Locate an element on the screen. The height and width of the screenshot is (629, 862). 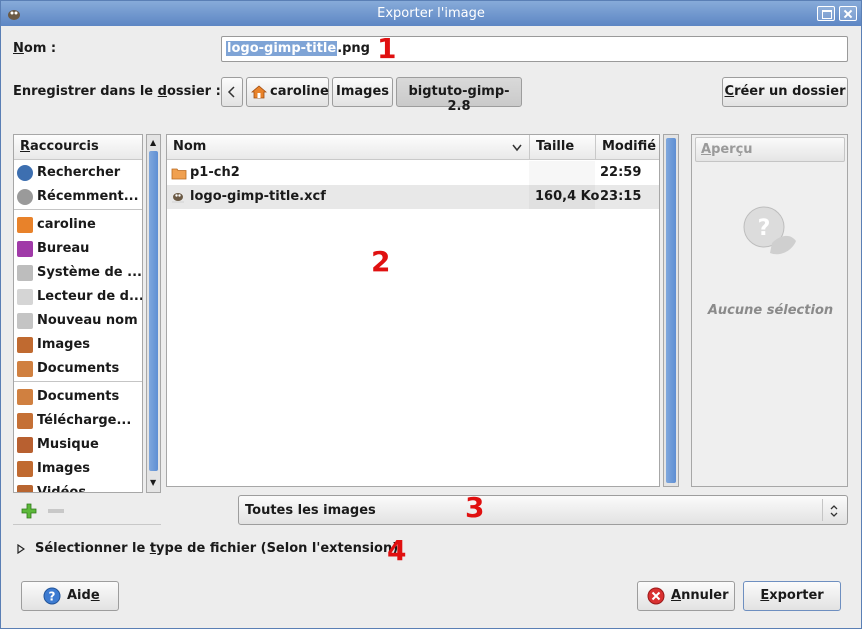
add-icon is located at coordinates (29, 511).